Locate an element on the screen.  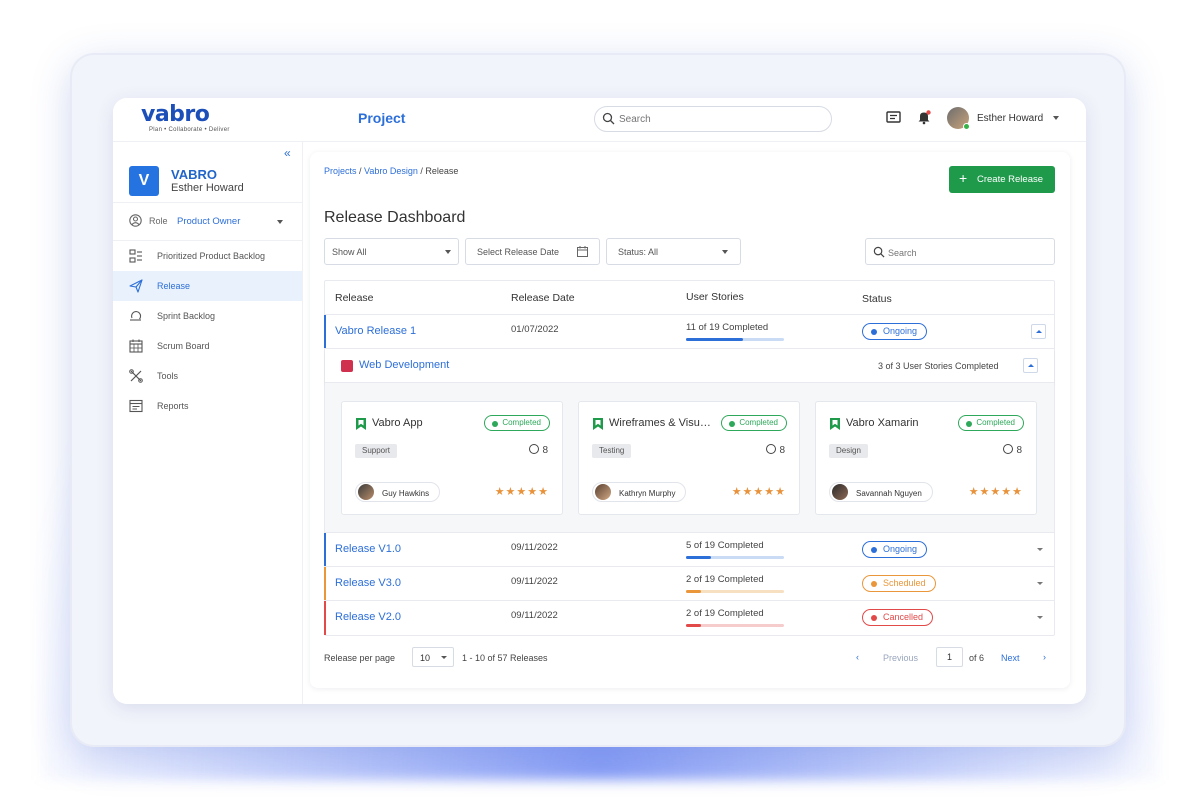
sidebar-item-sprint-backlog: Sprint Backlog is located at coordinates (207, 316).